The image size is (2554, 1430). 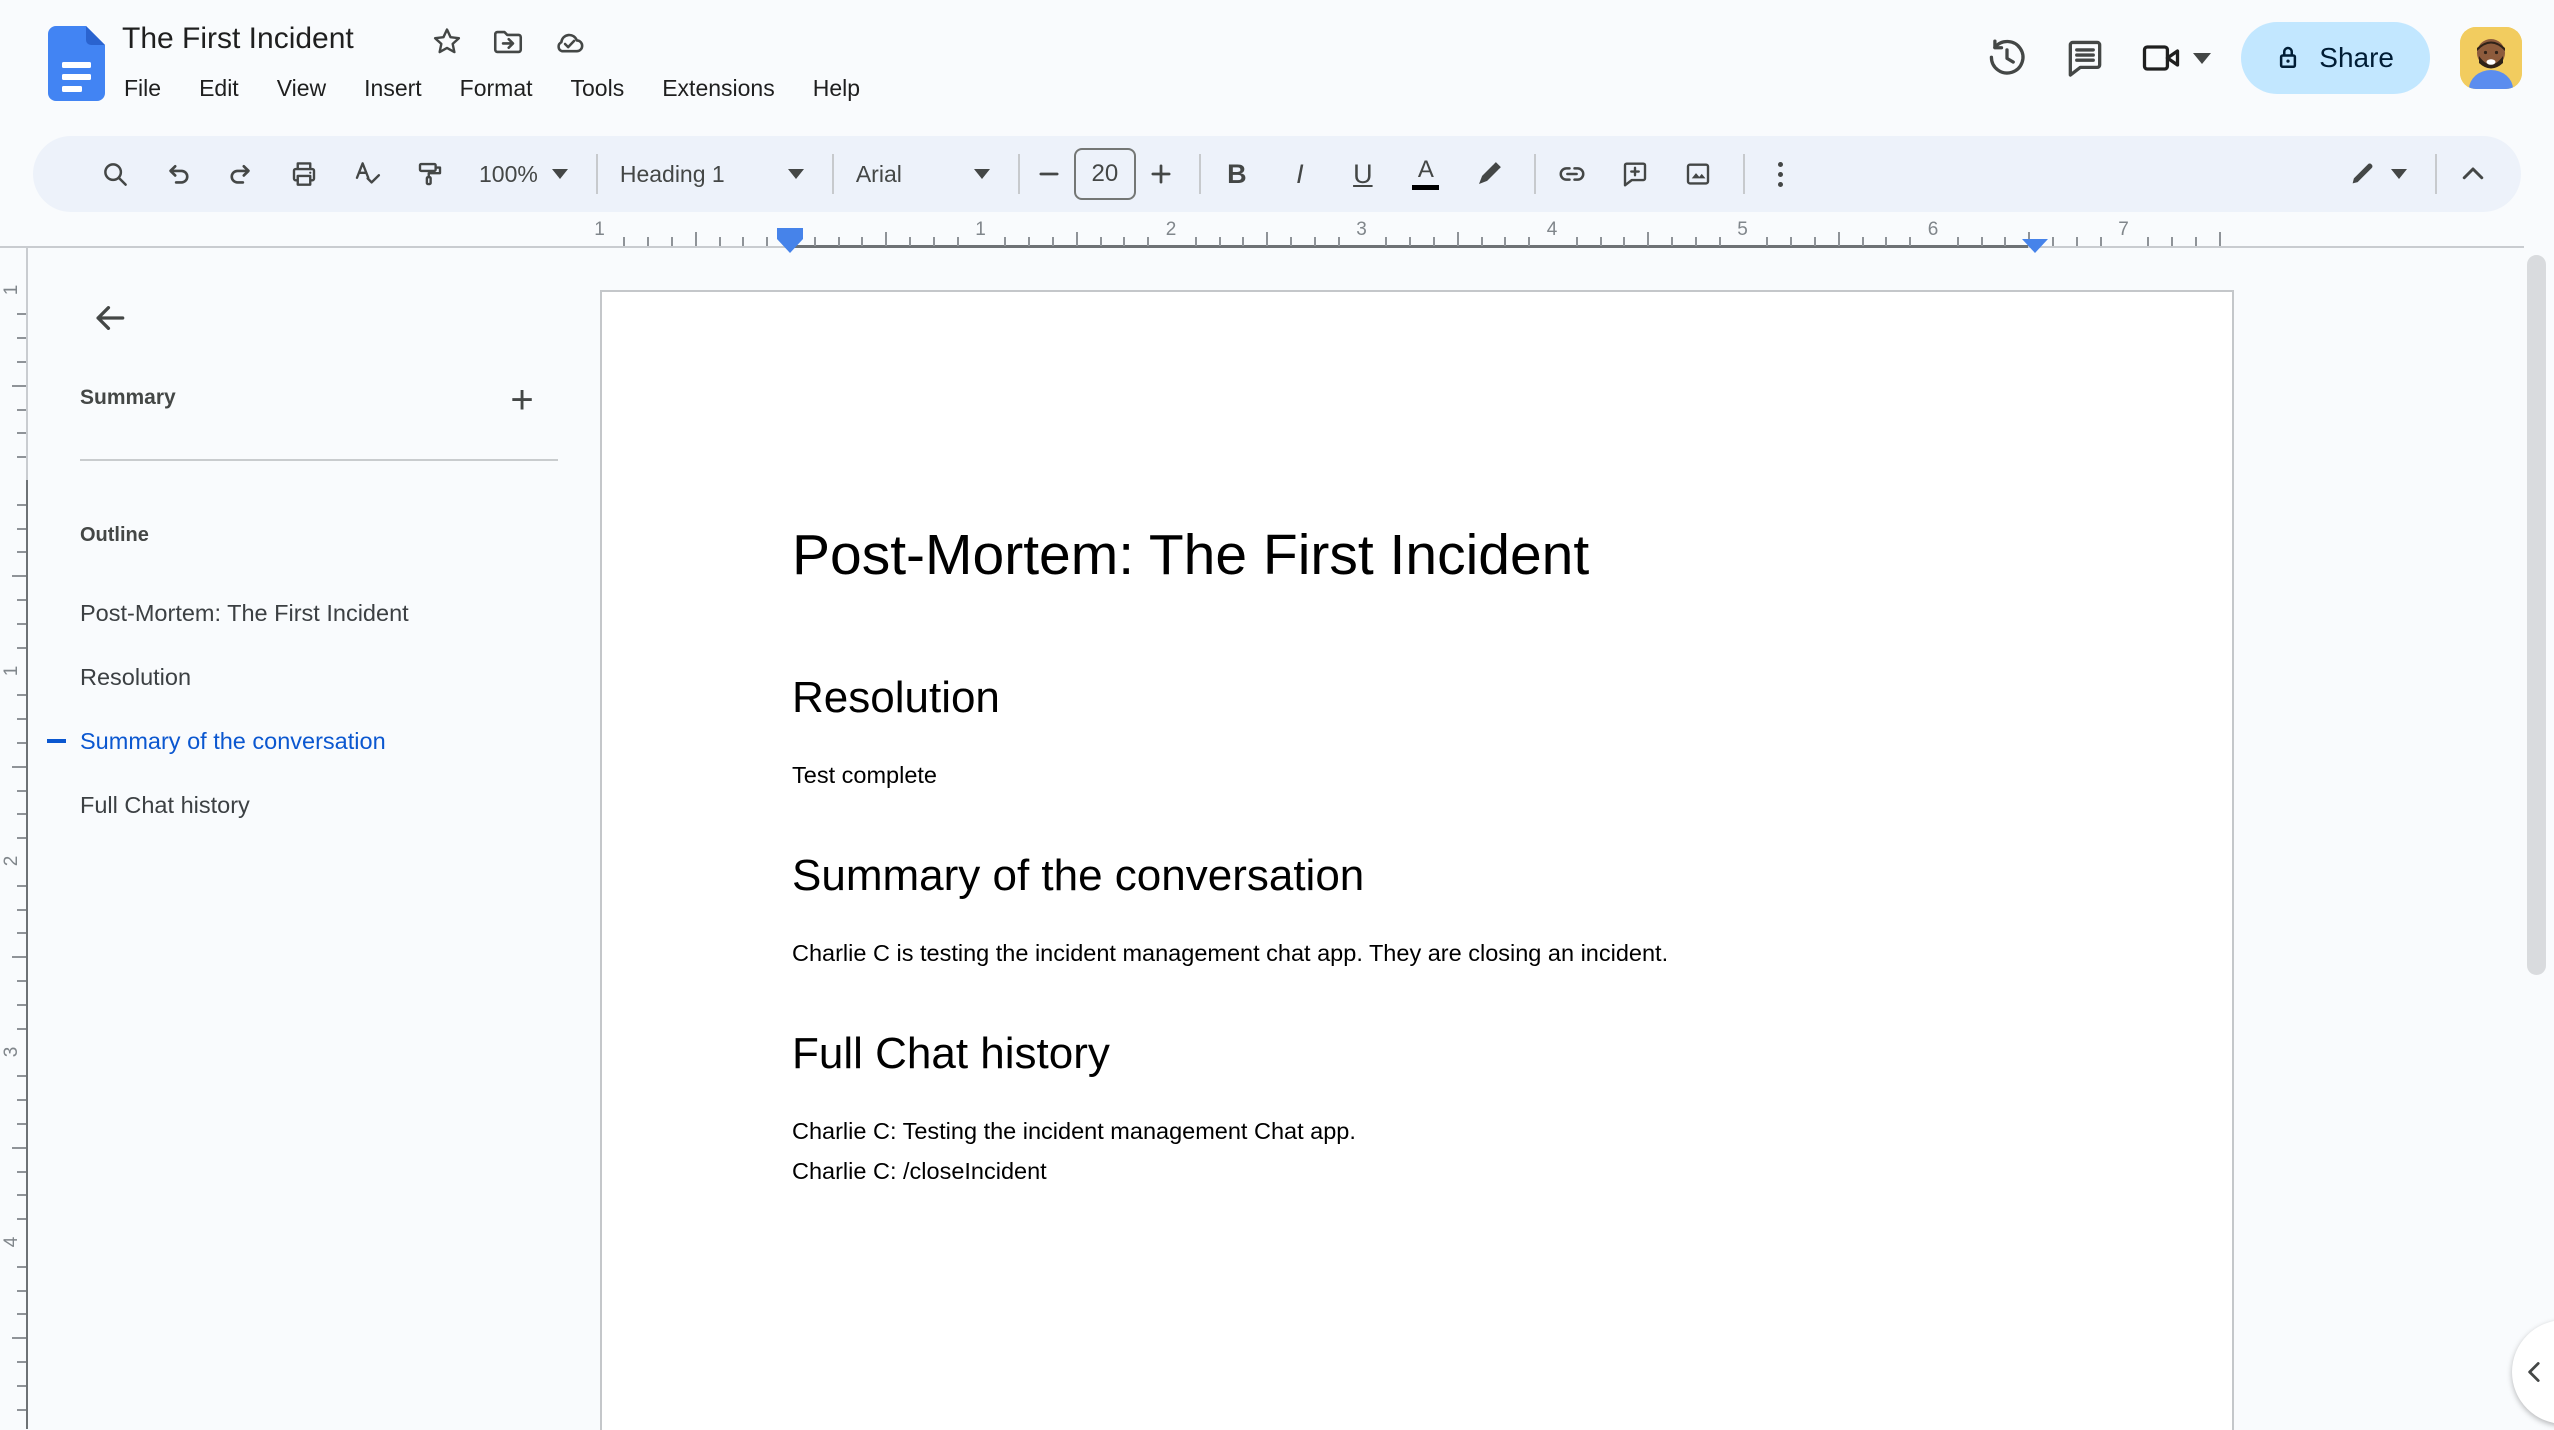 What do you see at coordinates (569, 42) in the screenshot?
I see `cloud-saved-icon` at bounding box center [569, 42].